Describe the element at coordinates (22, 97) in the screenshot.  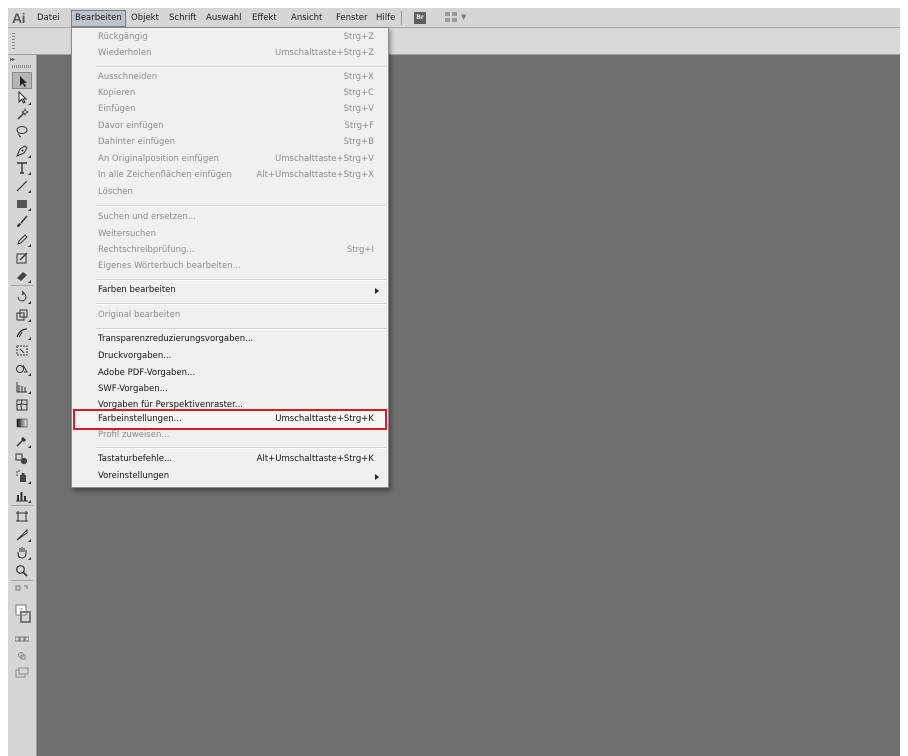
I see `direct-selection-tool-icon` at that location.